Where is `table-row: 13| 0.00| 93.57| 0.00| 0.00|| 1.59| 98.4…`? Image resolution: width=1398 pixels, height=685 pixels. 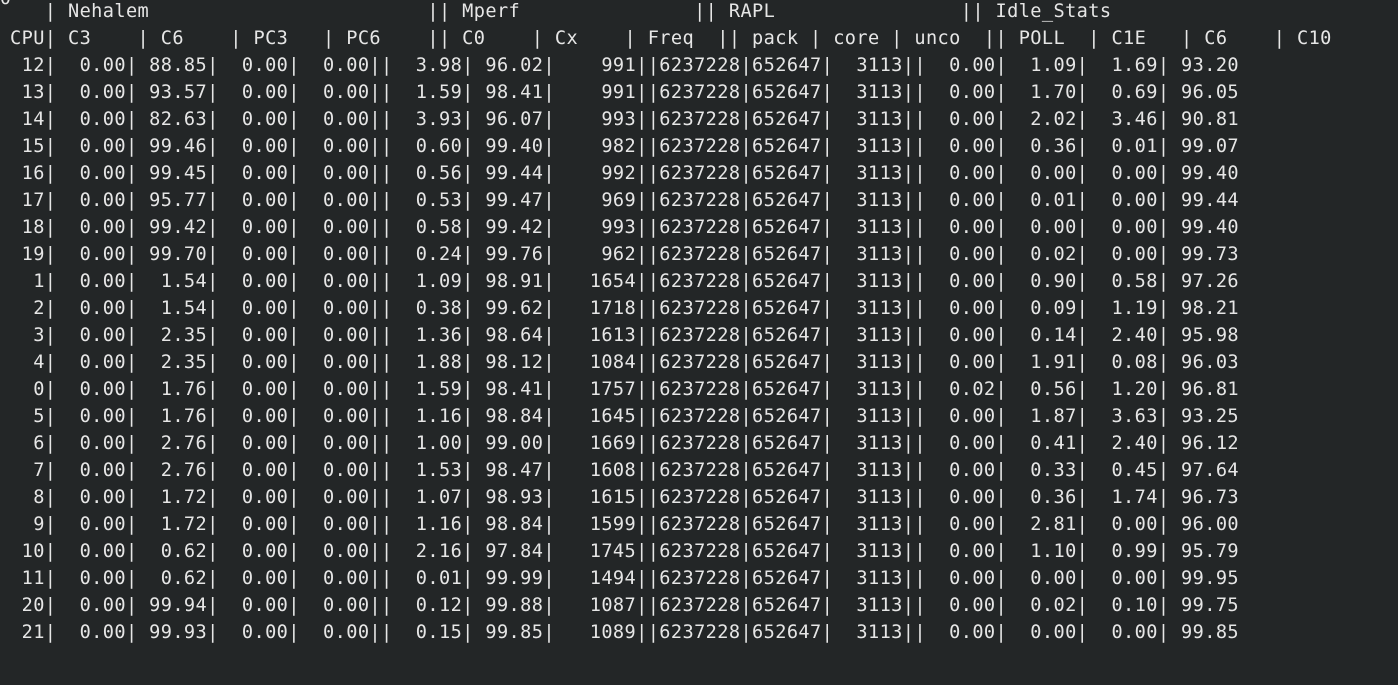
table-row: 13| 0.00| 93.57| 0.00| 0.00|| 1.59| 98.4… is located at coordinates (625, 92).